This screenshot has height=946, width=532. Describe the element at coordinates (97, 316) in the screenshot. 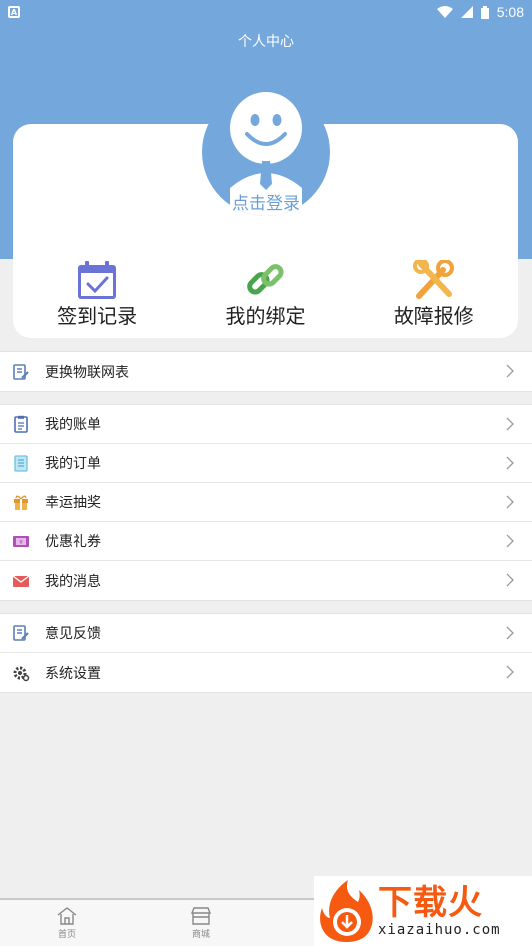

I see `quick-action-label: 签到记录` at that location.